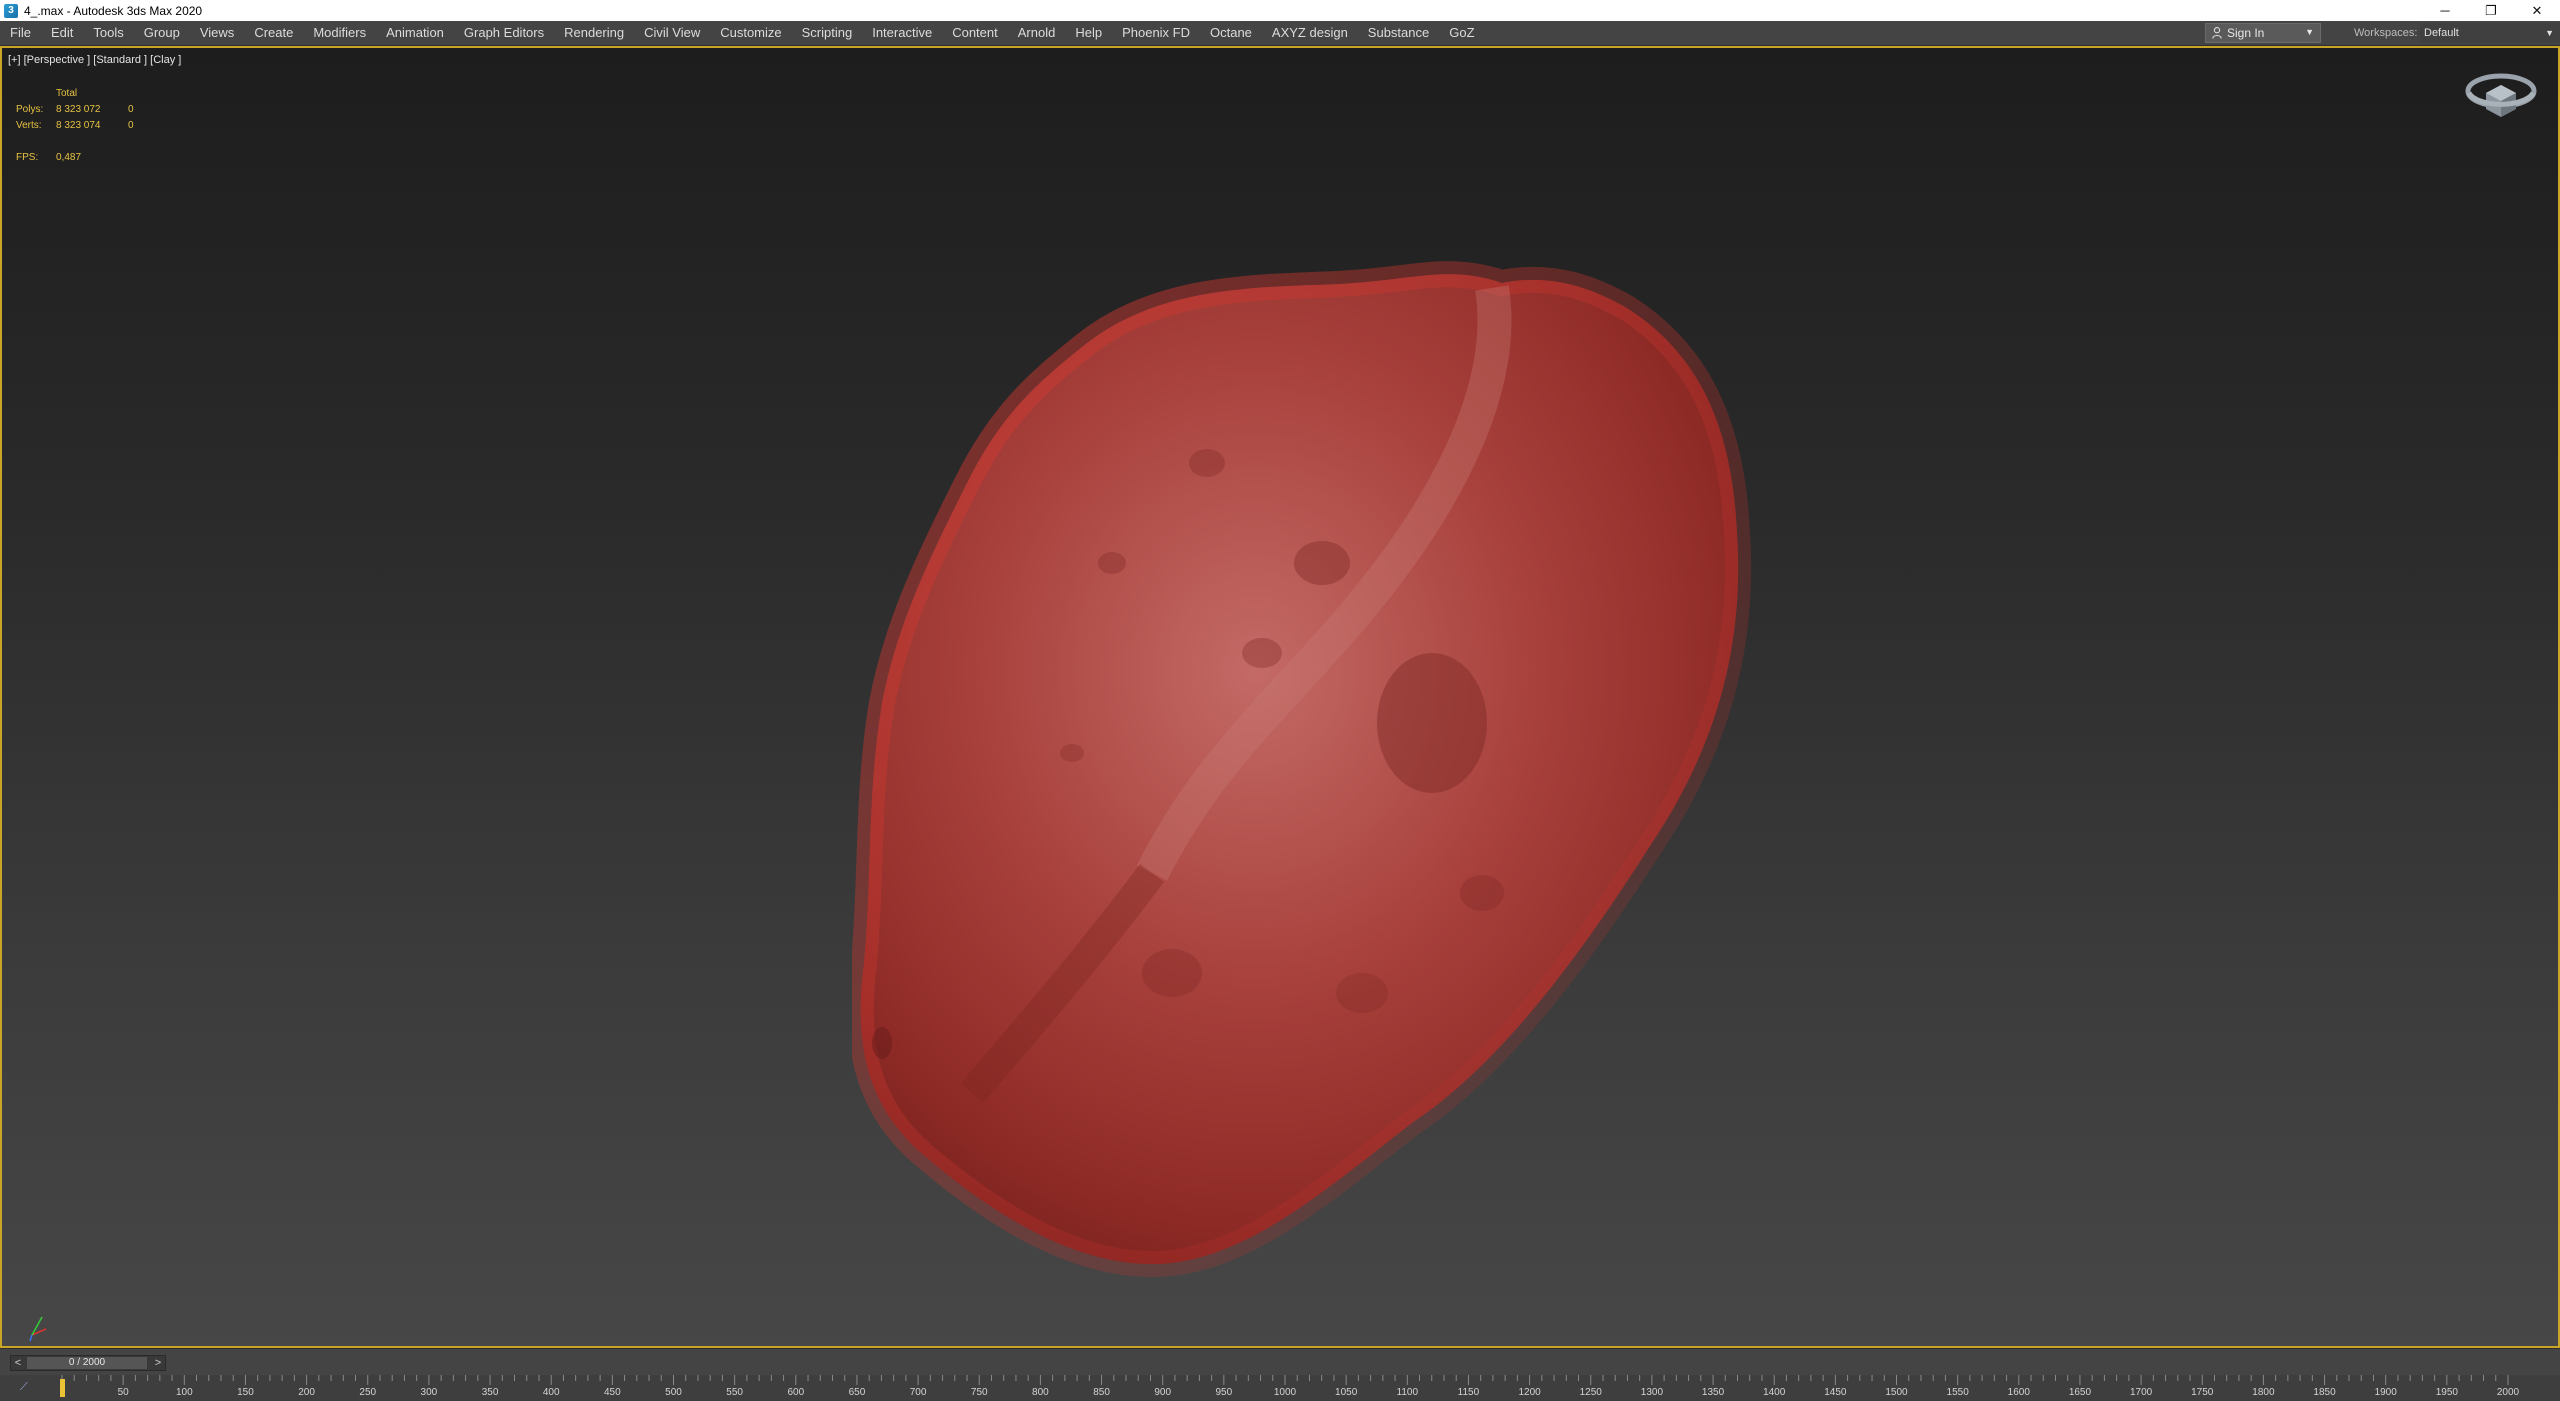  I want to click on tick-label: 1450, so click(1835, 1392).